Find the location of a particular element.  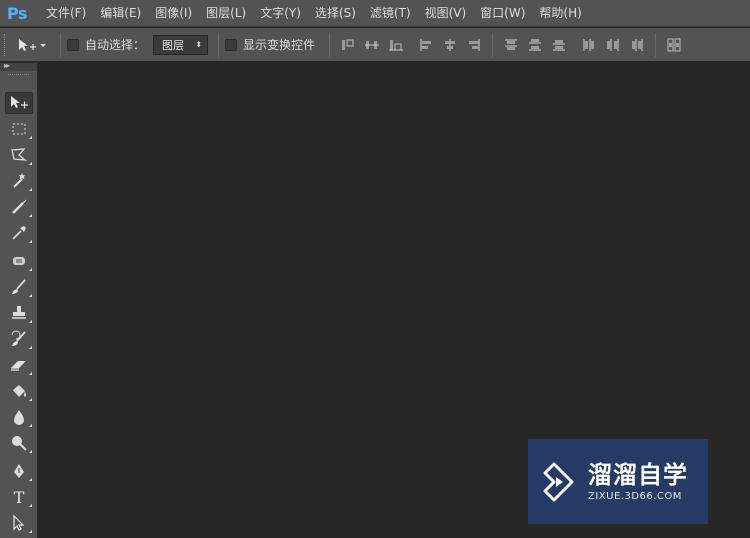

watermark-title: 溜溜自学 is located at coordinates (638, 475).